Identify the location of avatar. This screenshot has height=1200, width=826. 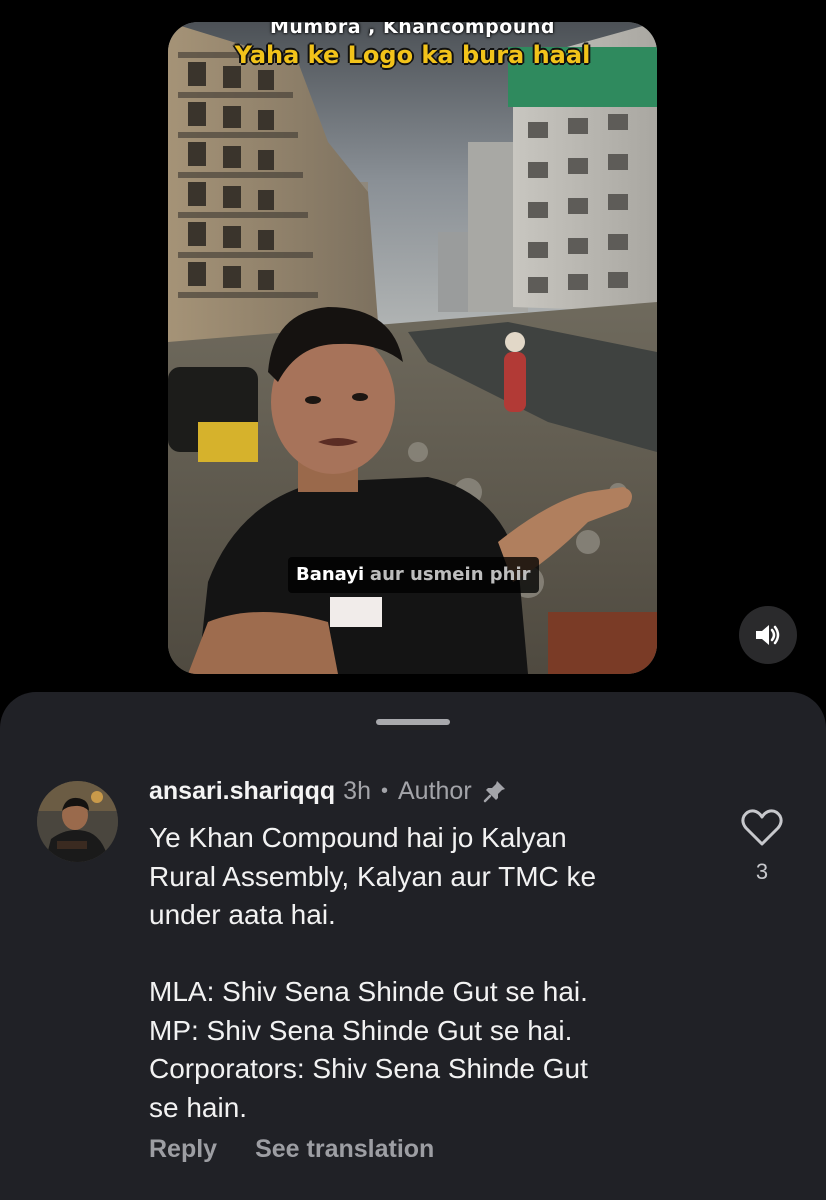
(77, 821).